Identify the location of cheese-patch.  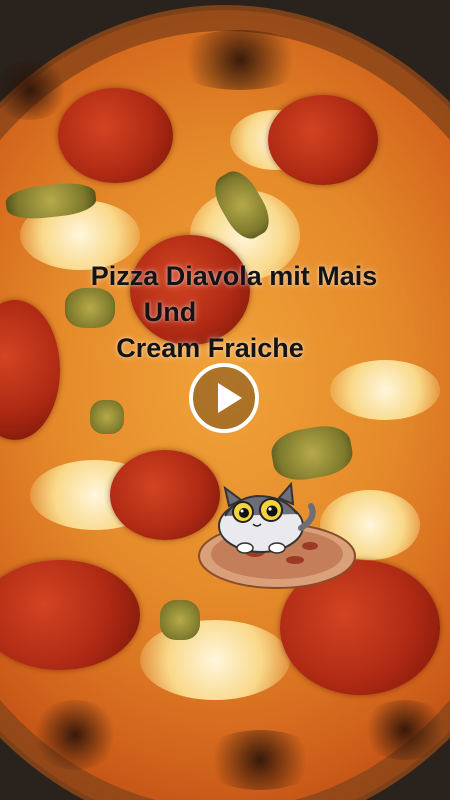
(385, 390).